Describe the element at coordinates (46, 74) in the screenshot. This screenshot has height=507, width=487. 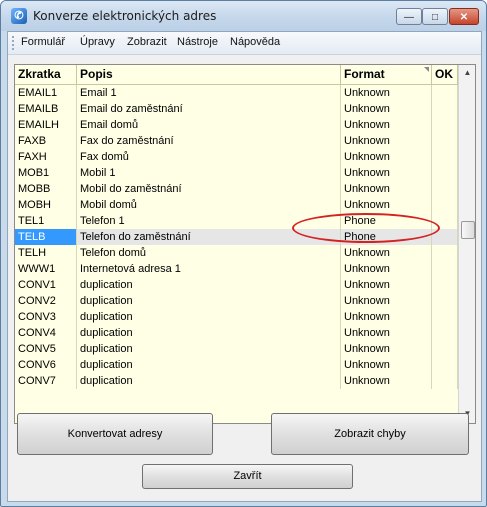
I see `column-header-zkratka: Zkratka` at that location.